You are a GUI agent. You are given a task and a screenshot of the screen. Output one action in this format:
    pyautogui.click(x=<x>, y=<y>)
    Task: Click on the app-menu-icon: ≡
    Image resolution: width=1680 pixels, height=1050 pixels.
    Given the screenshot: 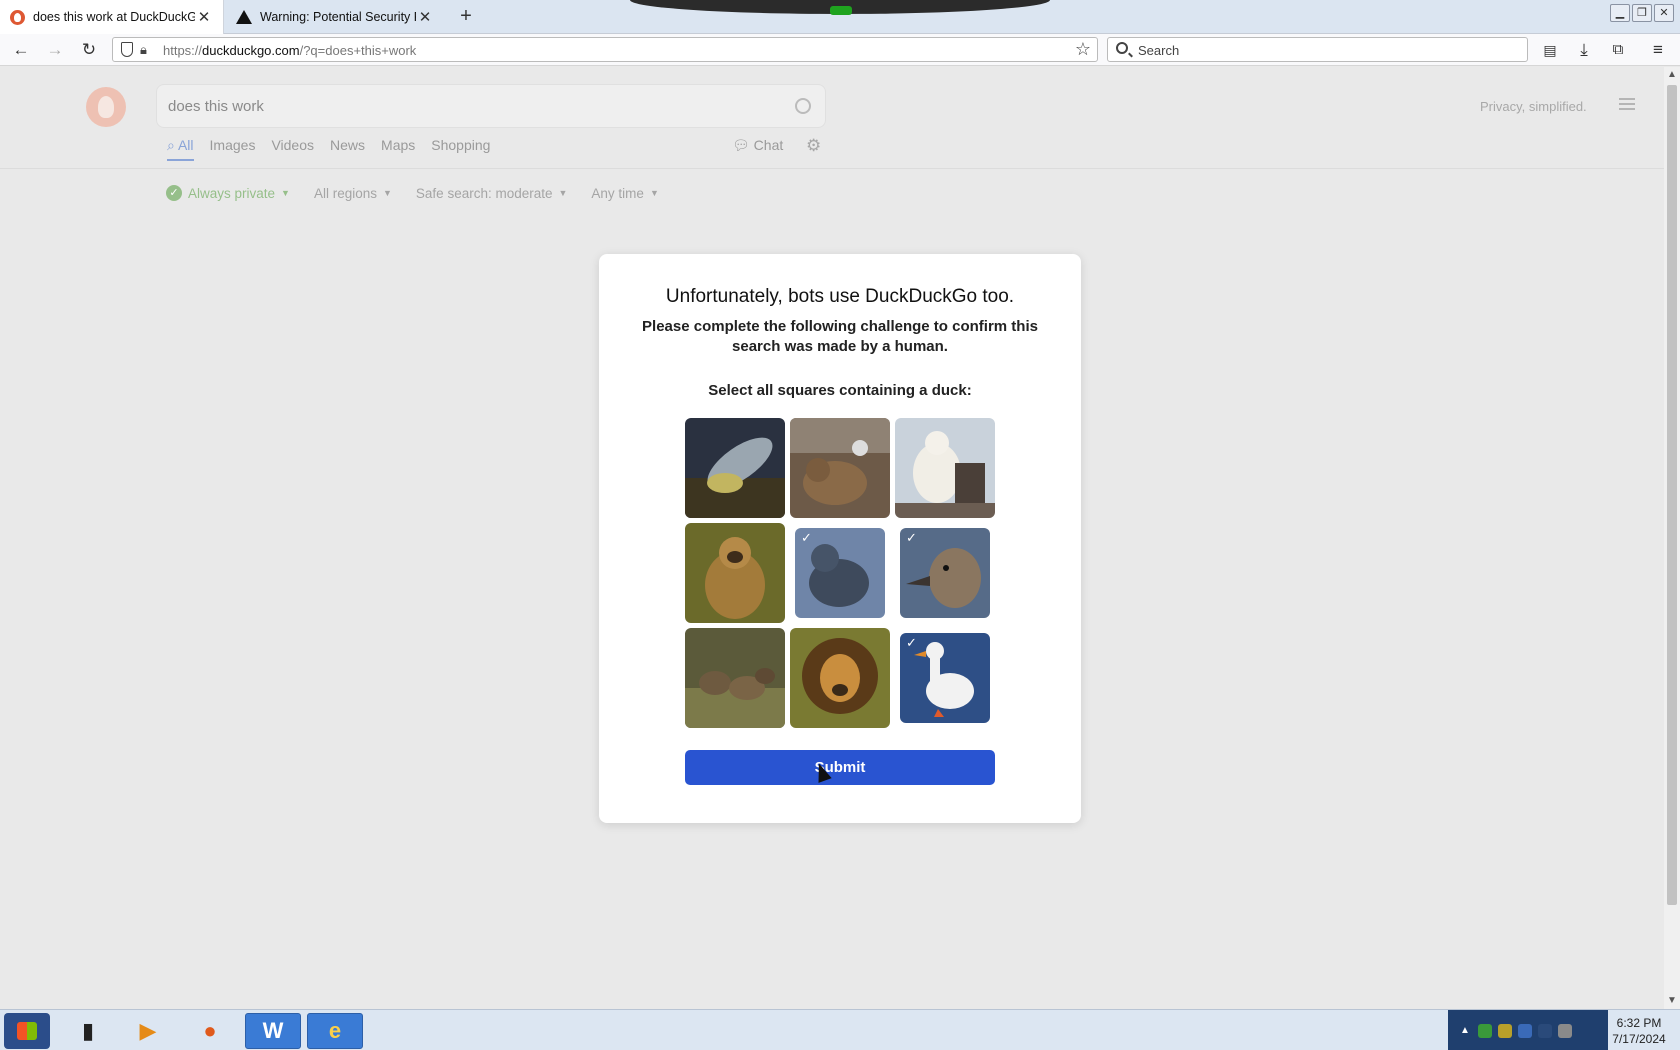 What is the action you would take?
    pyautogui.click(x=1658, y=50)
    